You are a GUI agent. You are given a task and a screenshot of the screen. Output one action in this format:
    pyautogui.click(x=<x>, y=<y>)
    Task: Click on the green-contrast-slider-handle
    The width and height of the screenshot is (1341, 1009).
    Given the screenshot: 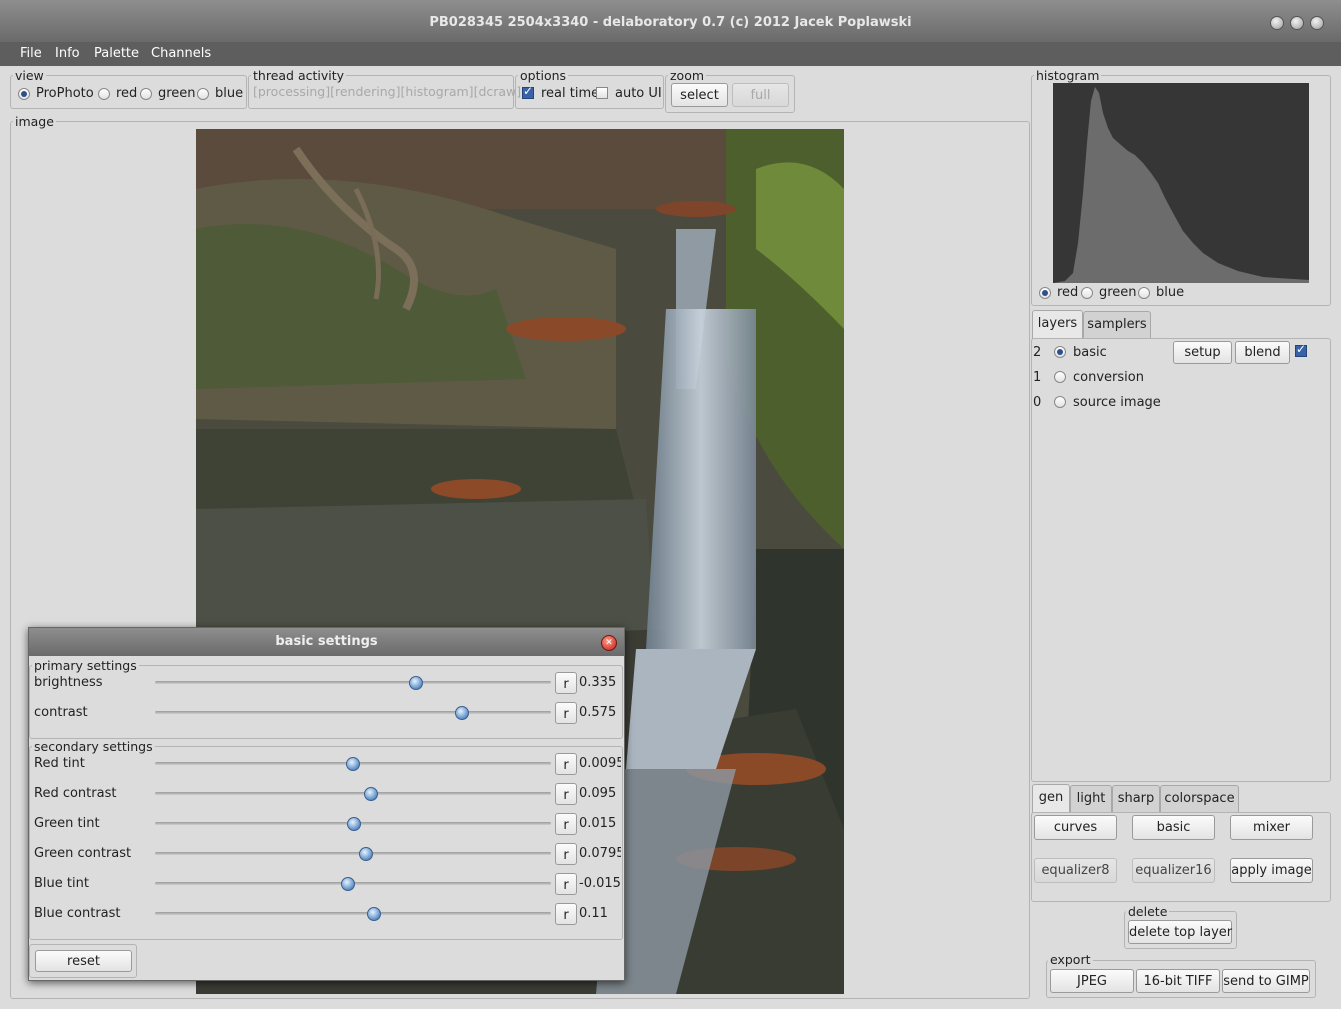 What is the action you would take?
    pyautogui.click(x=366, y=854)
    